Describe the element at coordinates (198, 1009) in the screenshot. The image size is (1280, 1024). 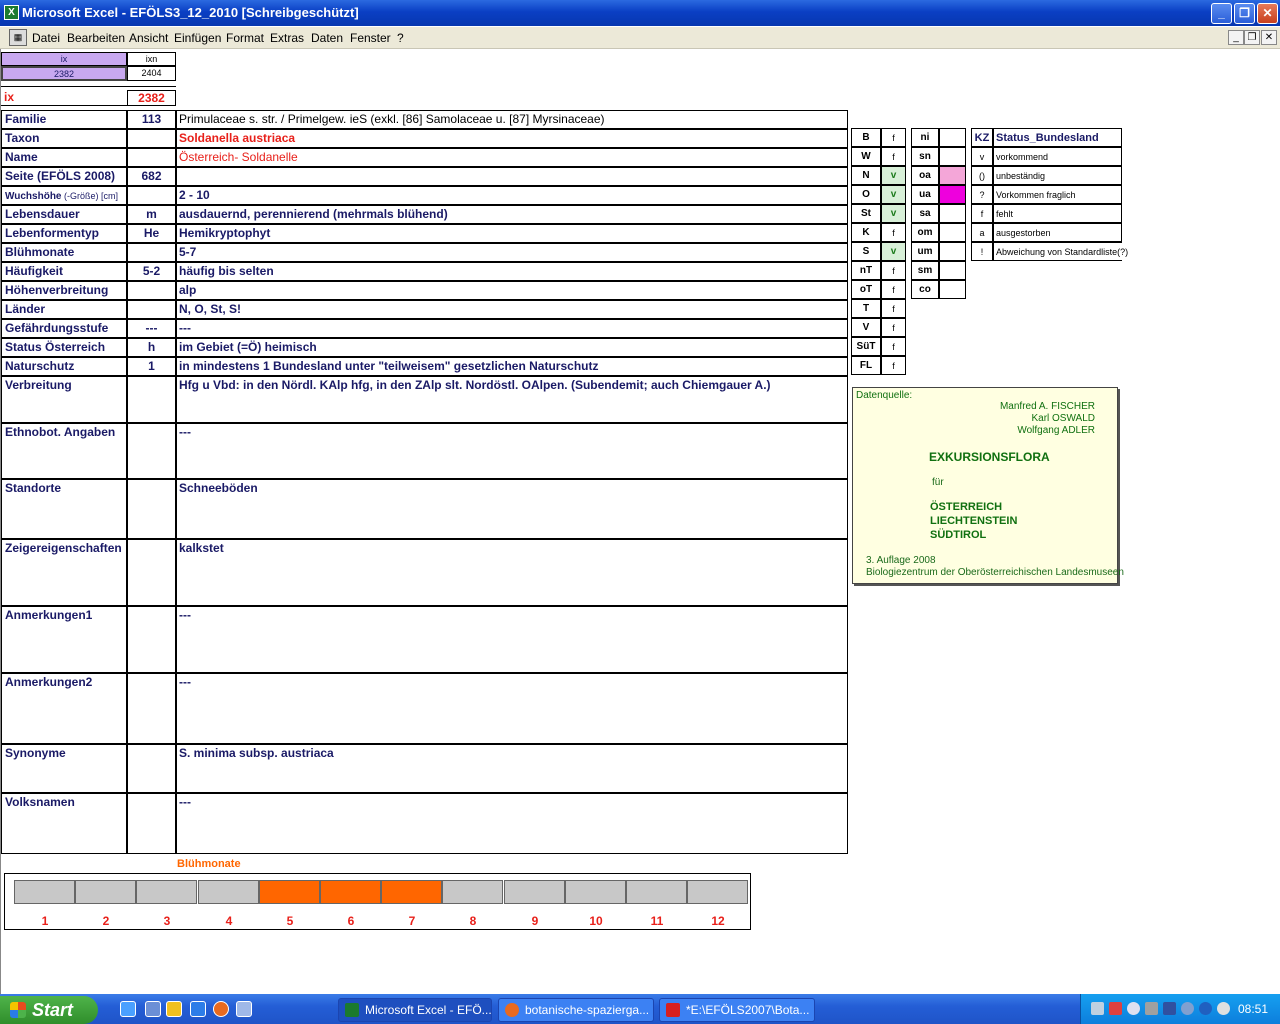
I see `quicklaunch-ie2-icon` at that location.